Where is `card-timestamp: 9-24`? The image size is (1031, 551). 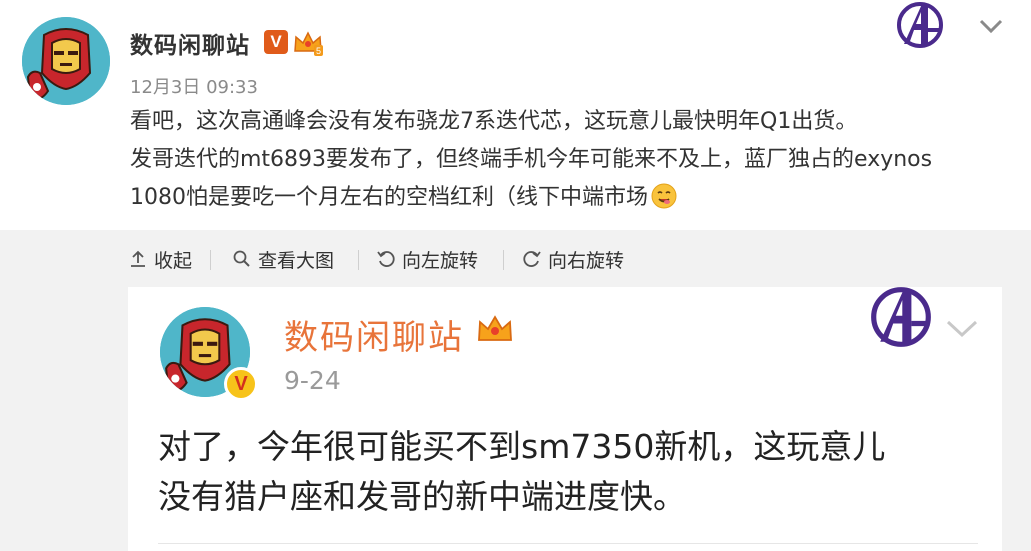 card-timestamp: 9-24 is located at coordinates (312, 380).